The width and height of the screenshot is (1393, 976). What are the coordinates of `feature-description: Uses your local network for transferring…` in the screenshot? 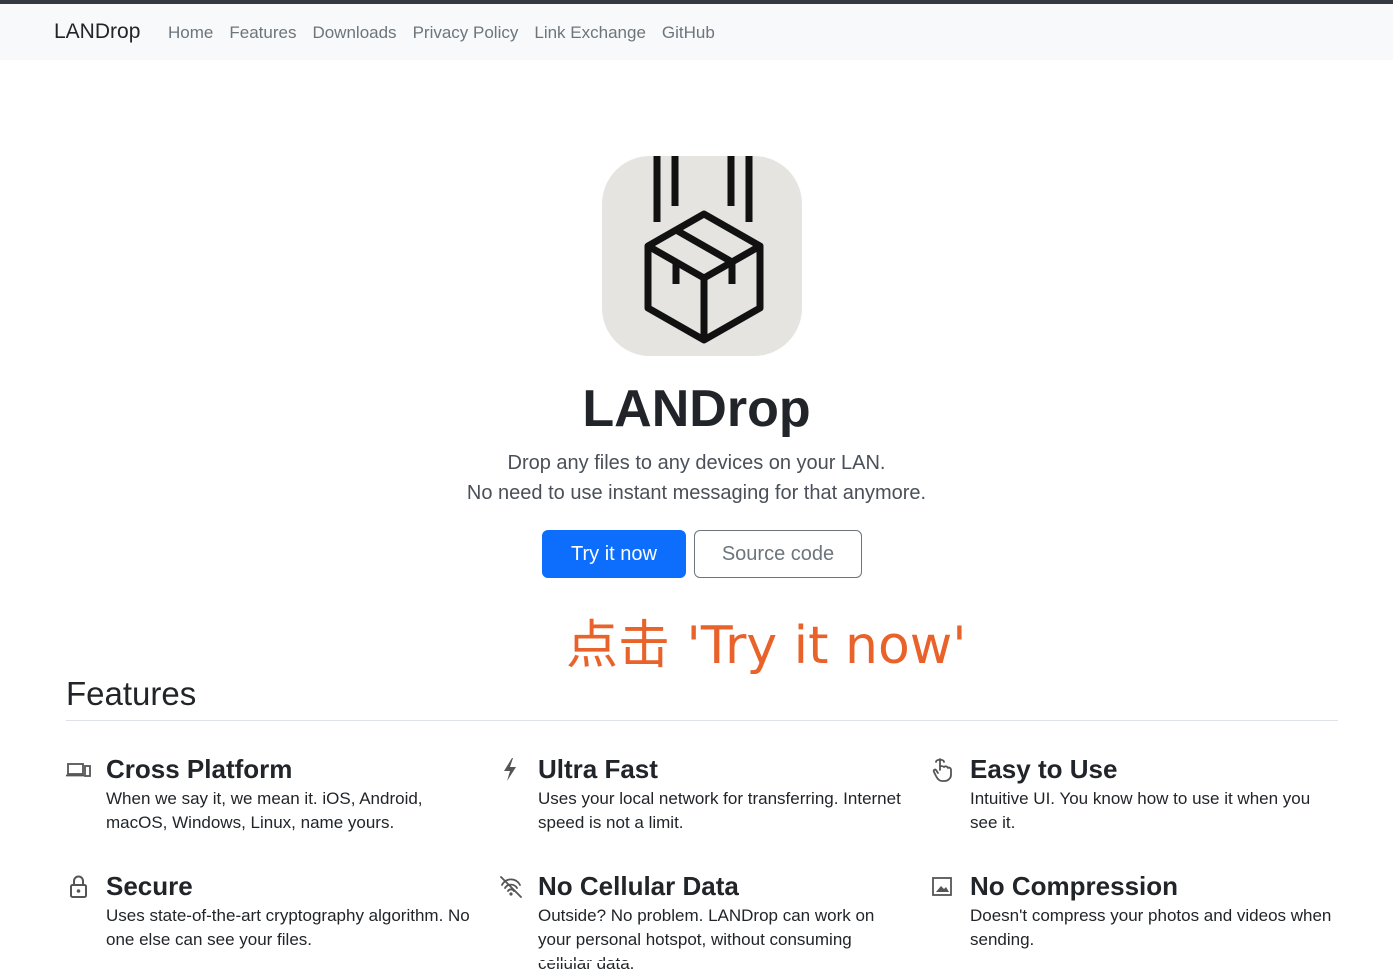 It's located at (719, 810).